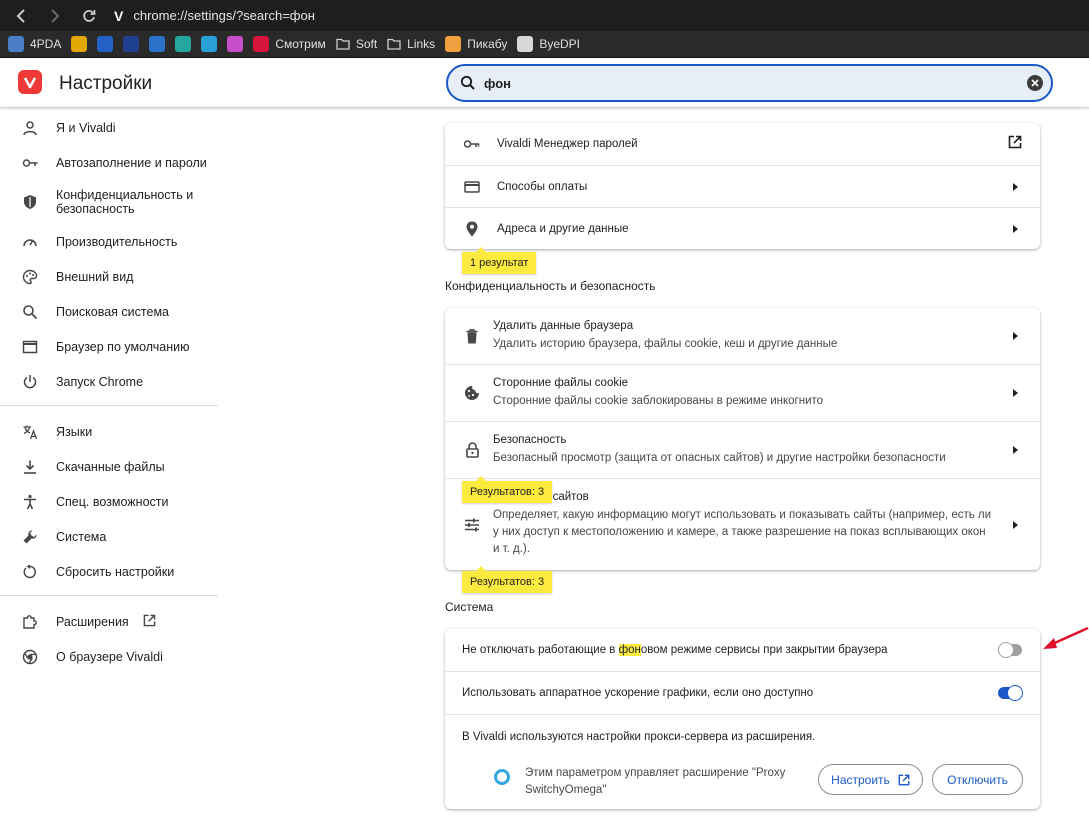 The height and width of the screenshot is (825, 1089). Describe the element at coordinates (110, 571) in the screenshot. I see `sidebar-item: Сбросить настройки` at that location.